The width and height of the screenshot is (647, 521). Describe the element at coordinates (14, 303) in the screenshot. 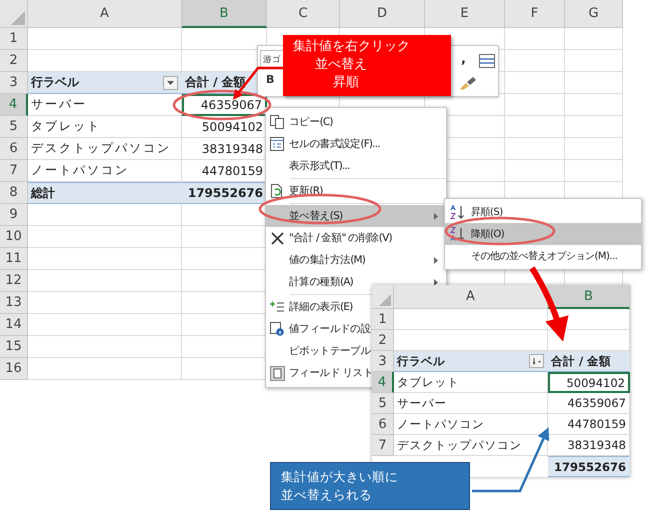

I see `row-header: 13` at that location.